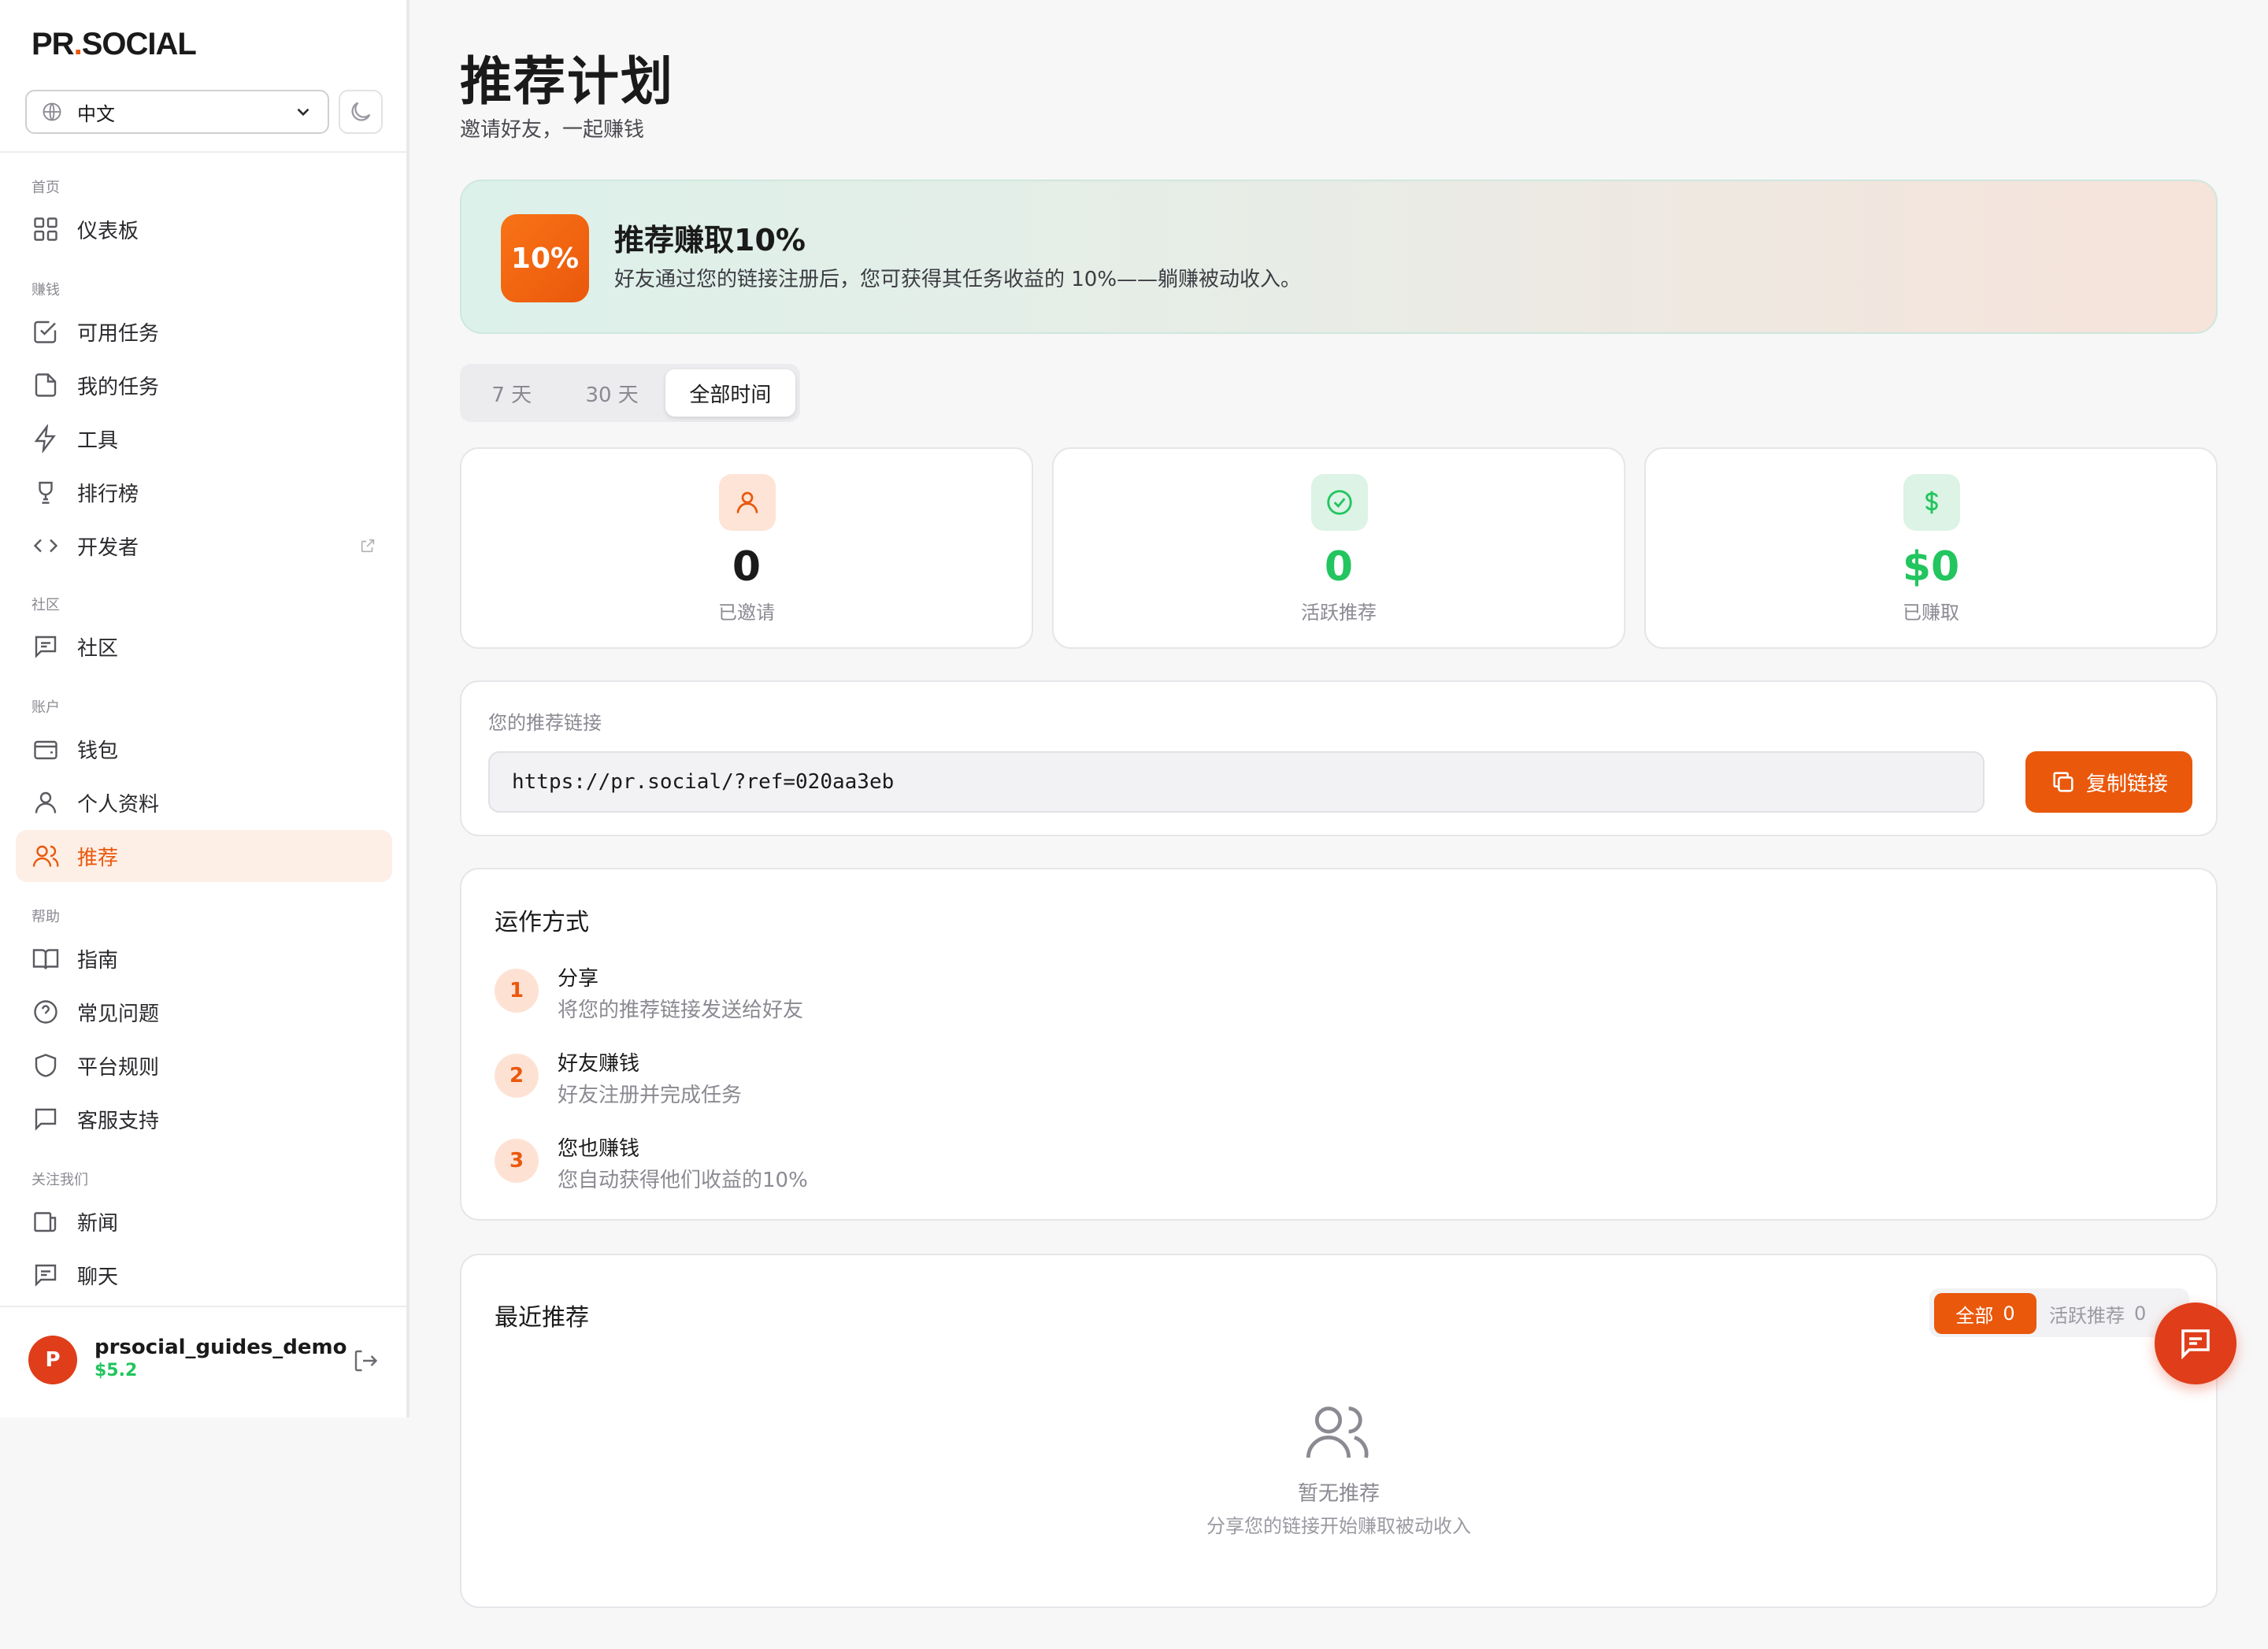 This screenshot has height=1649, width=2268. Describe the element at coordinates (118, 1121) in the screenshot. I see `sidebar-item-label: 客服支持` at that location.